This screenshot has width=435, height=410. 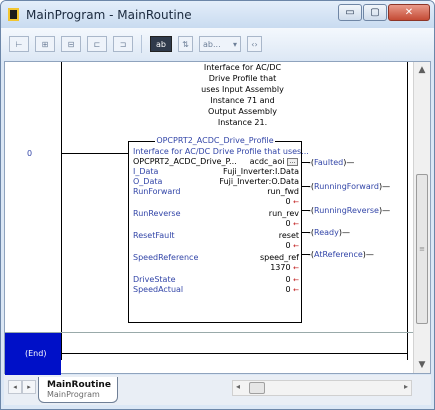 I want to click on param-tag: Fuji_Inverter:O.Data, so click(x=259, y=181).